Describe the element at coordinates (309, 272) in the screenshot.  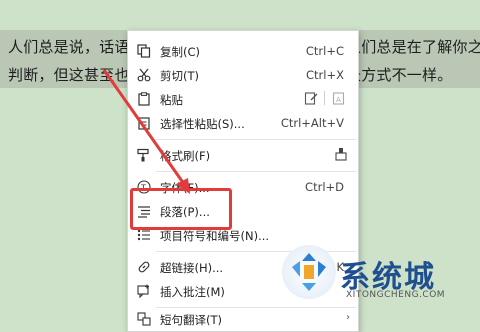
I see `watermark-logo` at that location.